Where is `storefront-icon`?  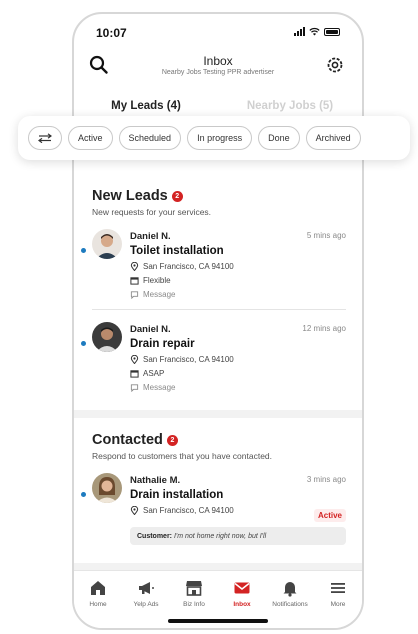
storefront-icon is located at coordinates (194, 588).